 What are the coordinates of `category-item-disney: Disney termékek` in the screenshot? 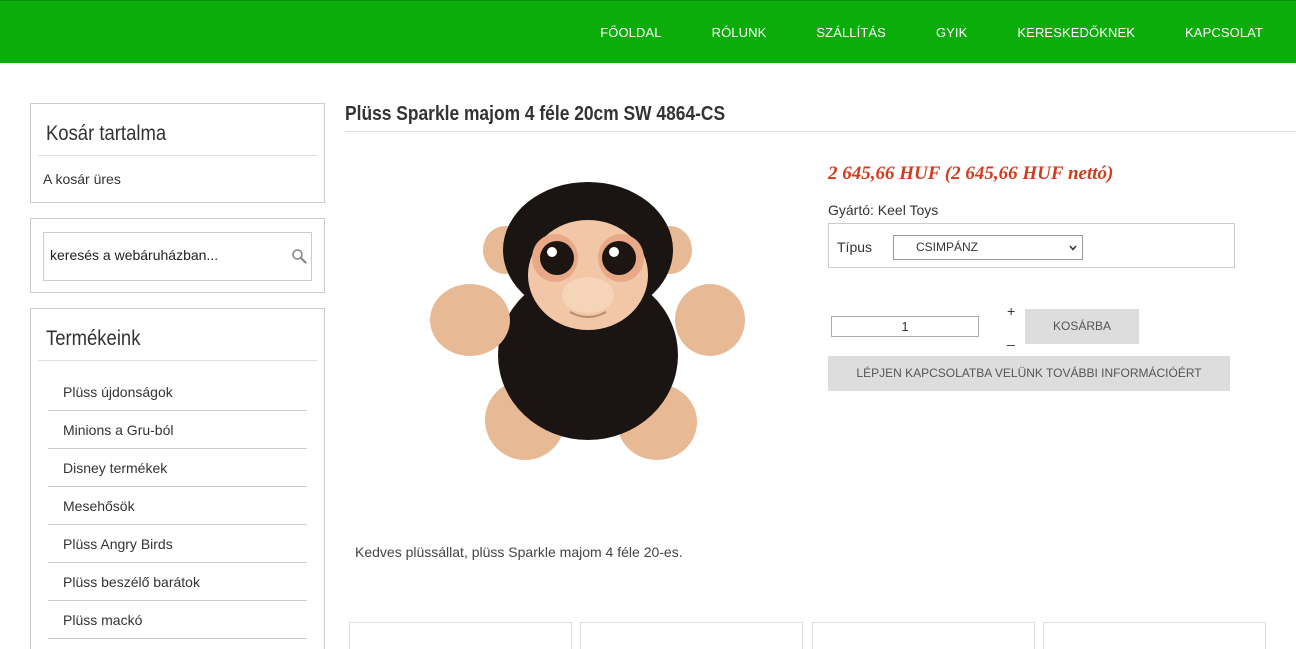 It's located at (177, 468).